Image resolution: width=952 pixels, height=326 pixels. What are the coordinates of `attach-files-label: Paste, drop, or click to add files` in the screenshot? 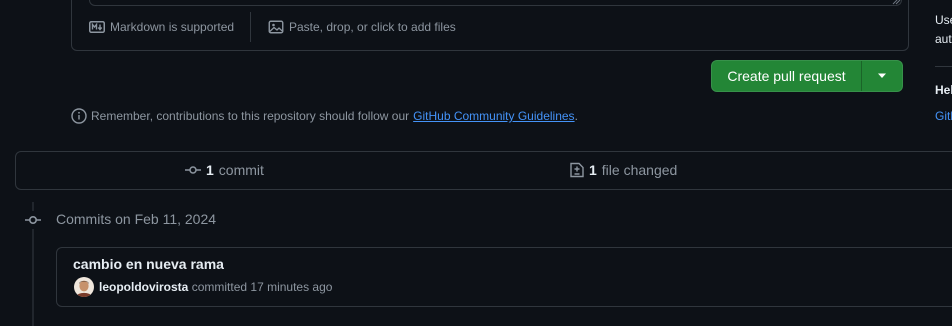 It's located at (372, 27).